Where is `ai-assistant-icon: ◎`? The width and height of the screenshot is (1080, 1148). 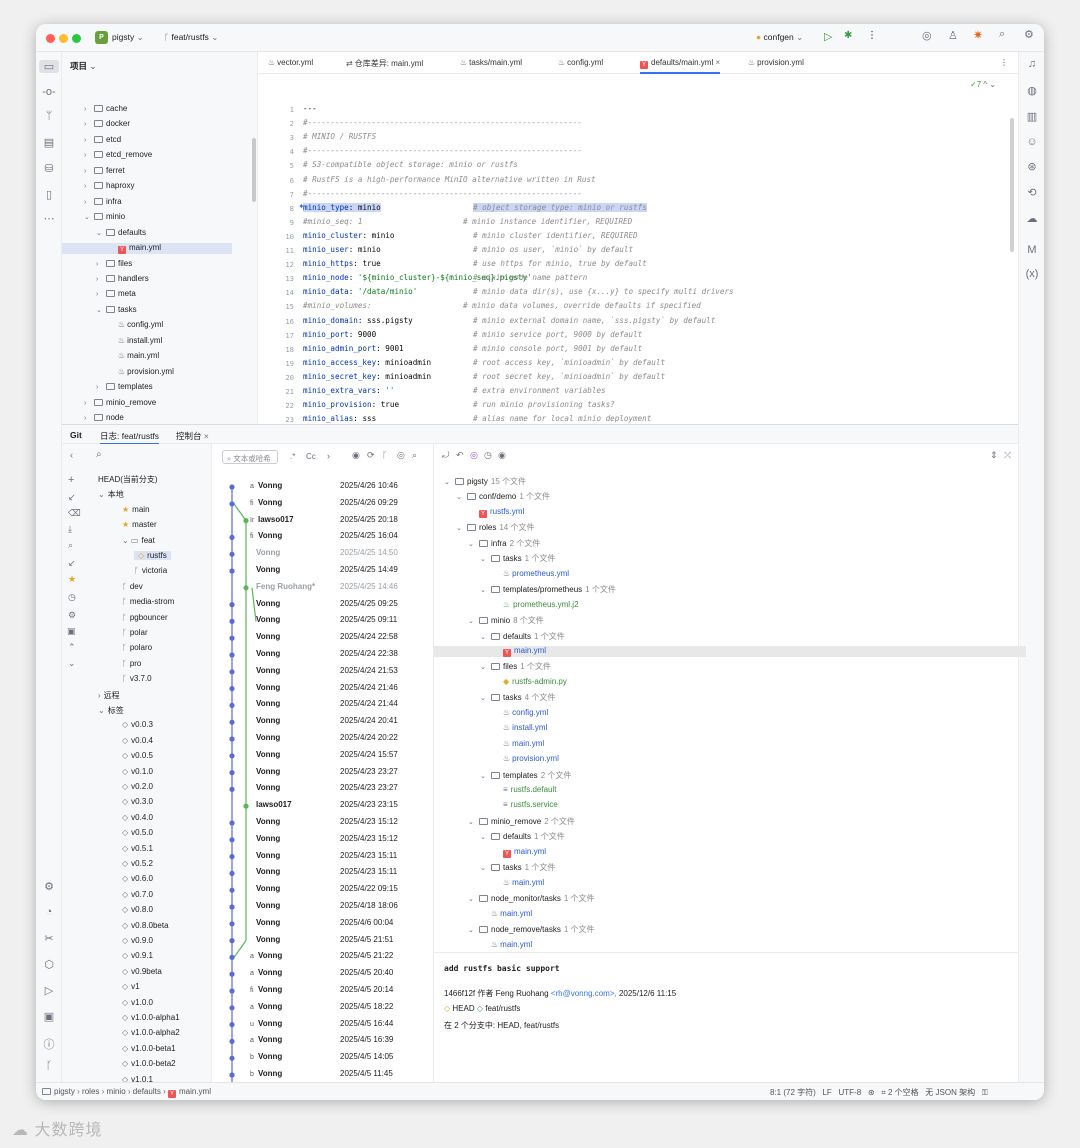 ai-assistant-icon: ◎ is located at coordinates (927, 35).